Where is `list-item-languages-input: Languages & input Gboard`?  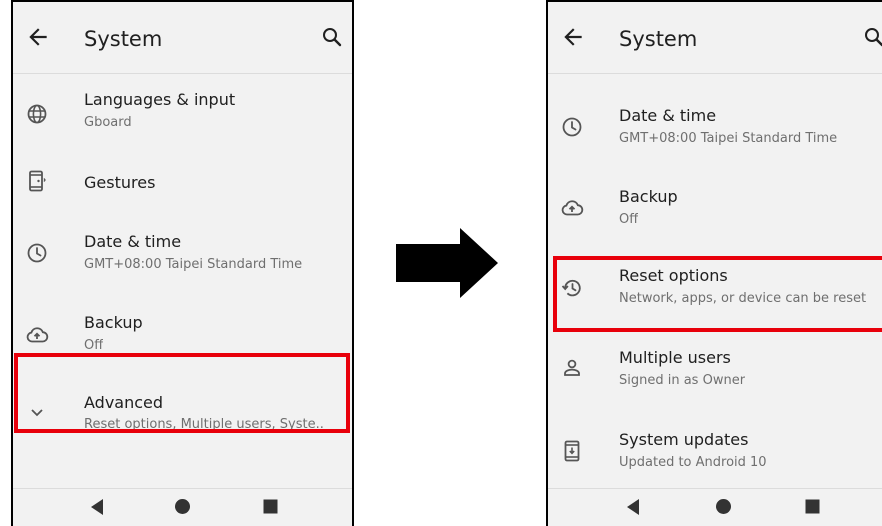 list-item-languages-input: Languages & input Gboard is located at coordinates (182, 112).